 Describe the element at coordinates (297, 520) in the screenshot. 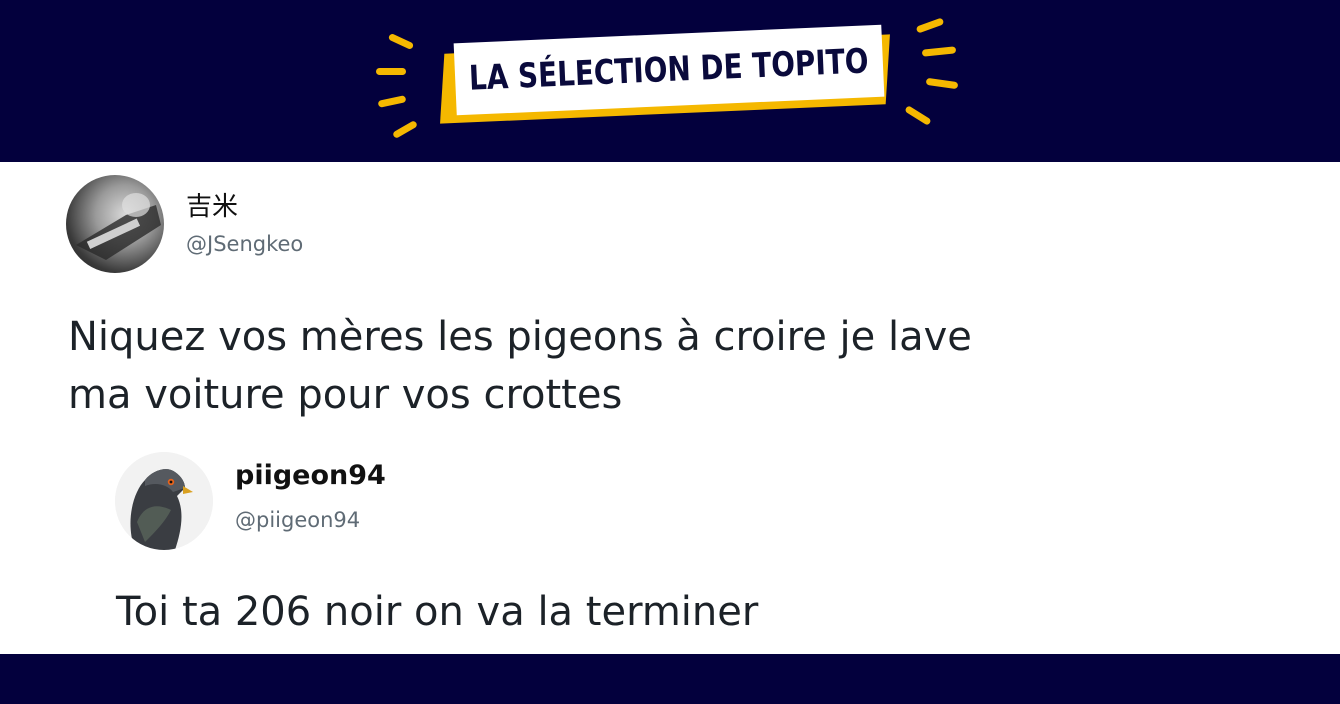

I see `reply-author-handle: @piigeon94` at that location.